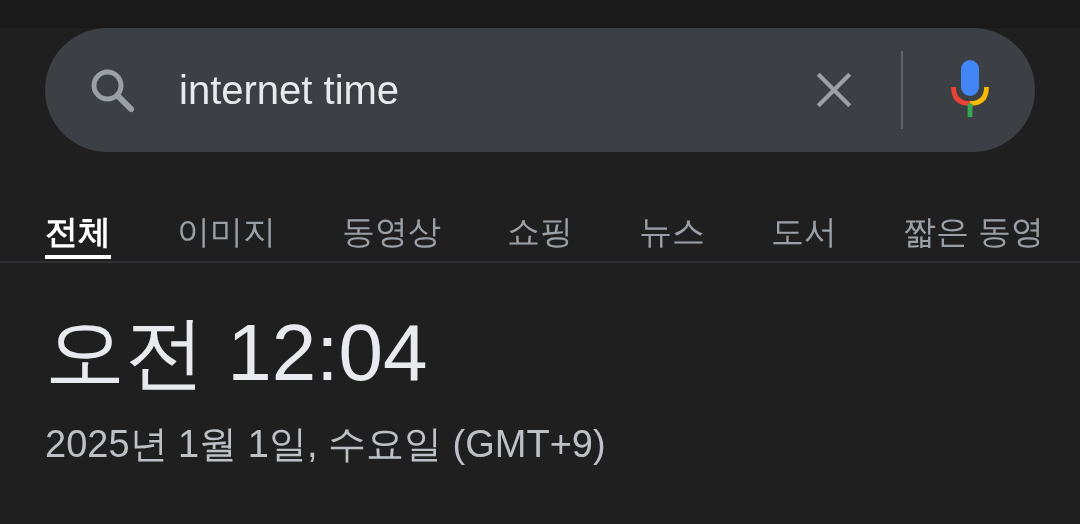 The width and height of the screenshot is (1080, 524). I want to click on tab: 쇼핑, so click(540, 233).